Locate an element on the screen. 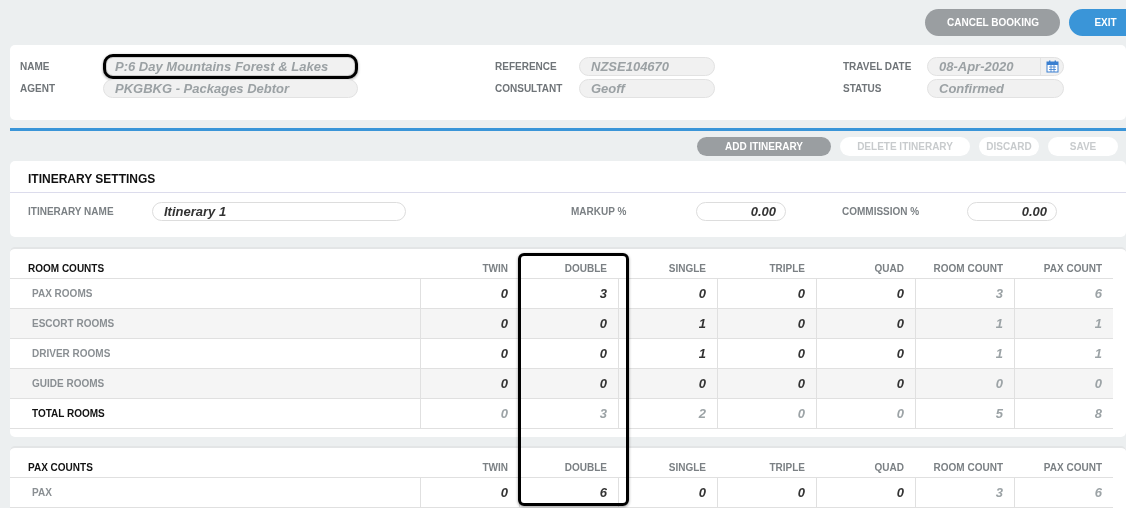 The image size is (1126, 508). field-label: CONSULTANT is located at coordinates (529, 88).